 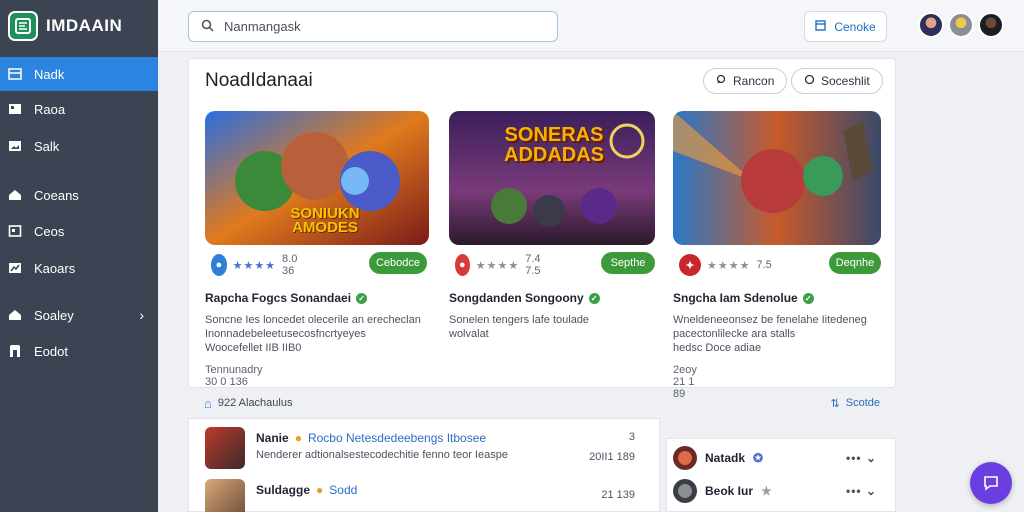 I want to click on play-button: Cebodce, so click(x=398, y=263).